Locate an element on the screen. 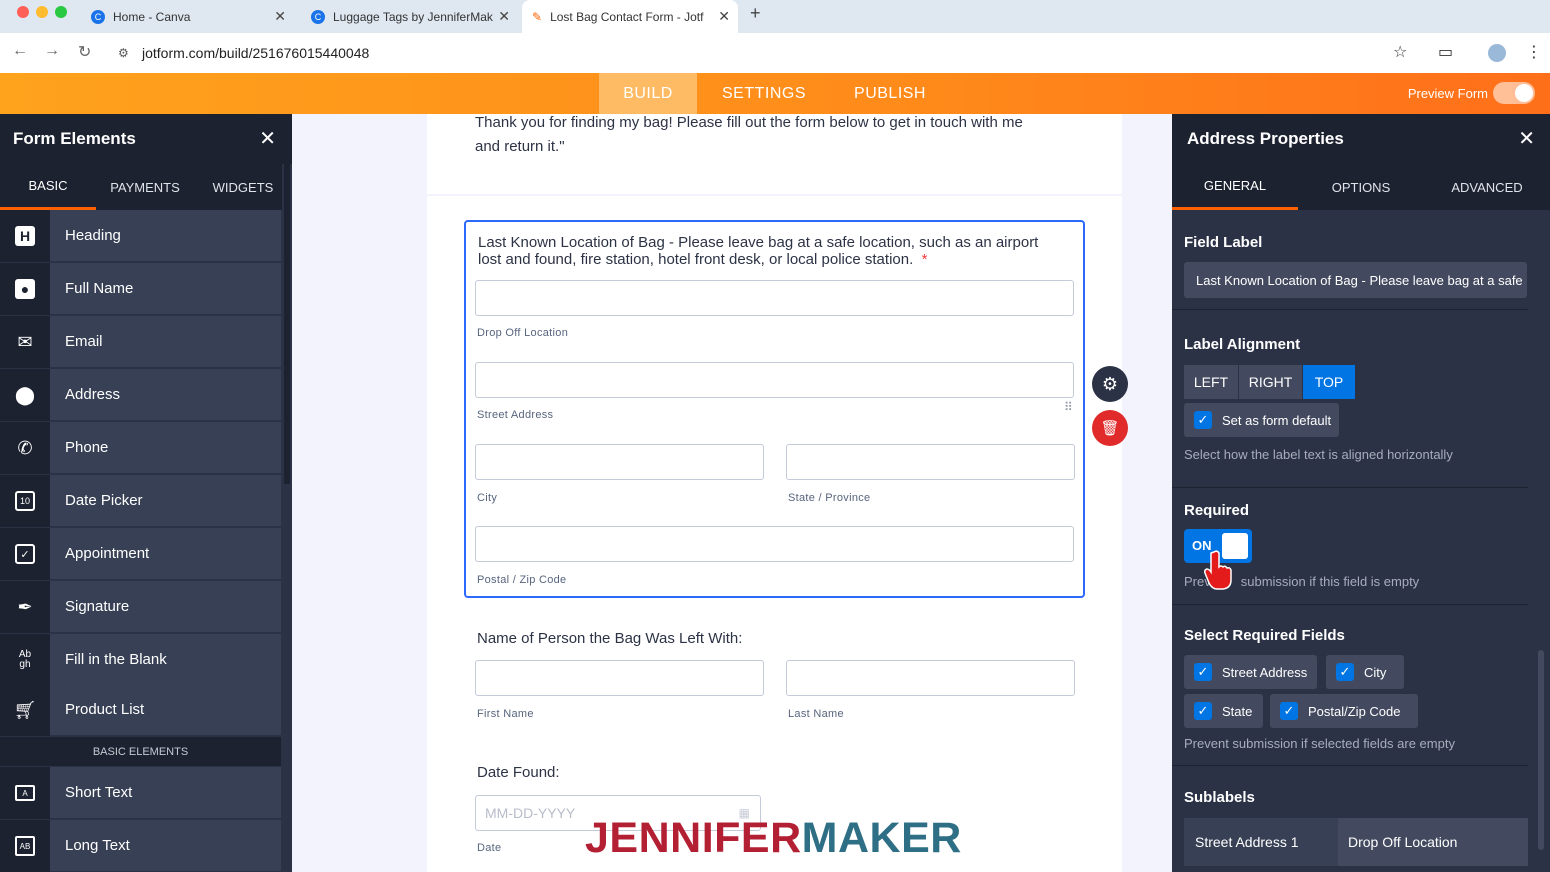 This screenshot has width=1550, height=872. element-appointment: ✓ Appointment is located at coordinates (140, 554).